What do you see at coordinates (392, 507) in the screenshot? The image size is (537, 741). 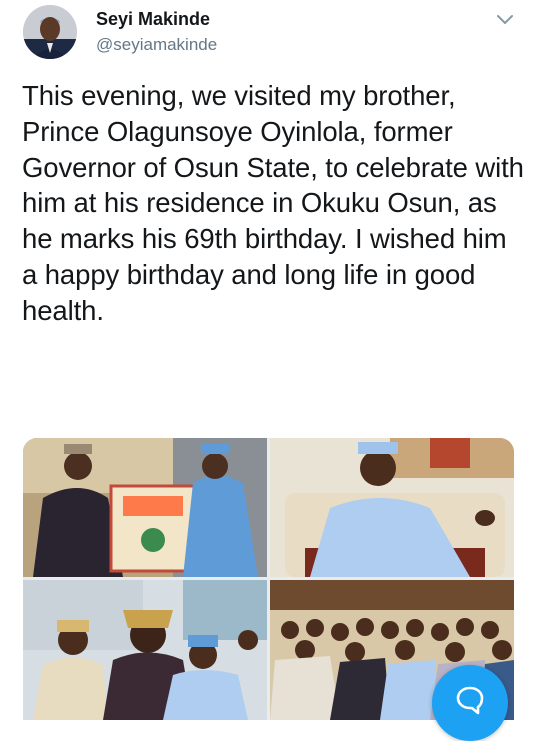 I see `photo-seated-man` at bounding box center [392, 507].